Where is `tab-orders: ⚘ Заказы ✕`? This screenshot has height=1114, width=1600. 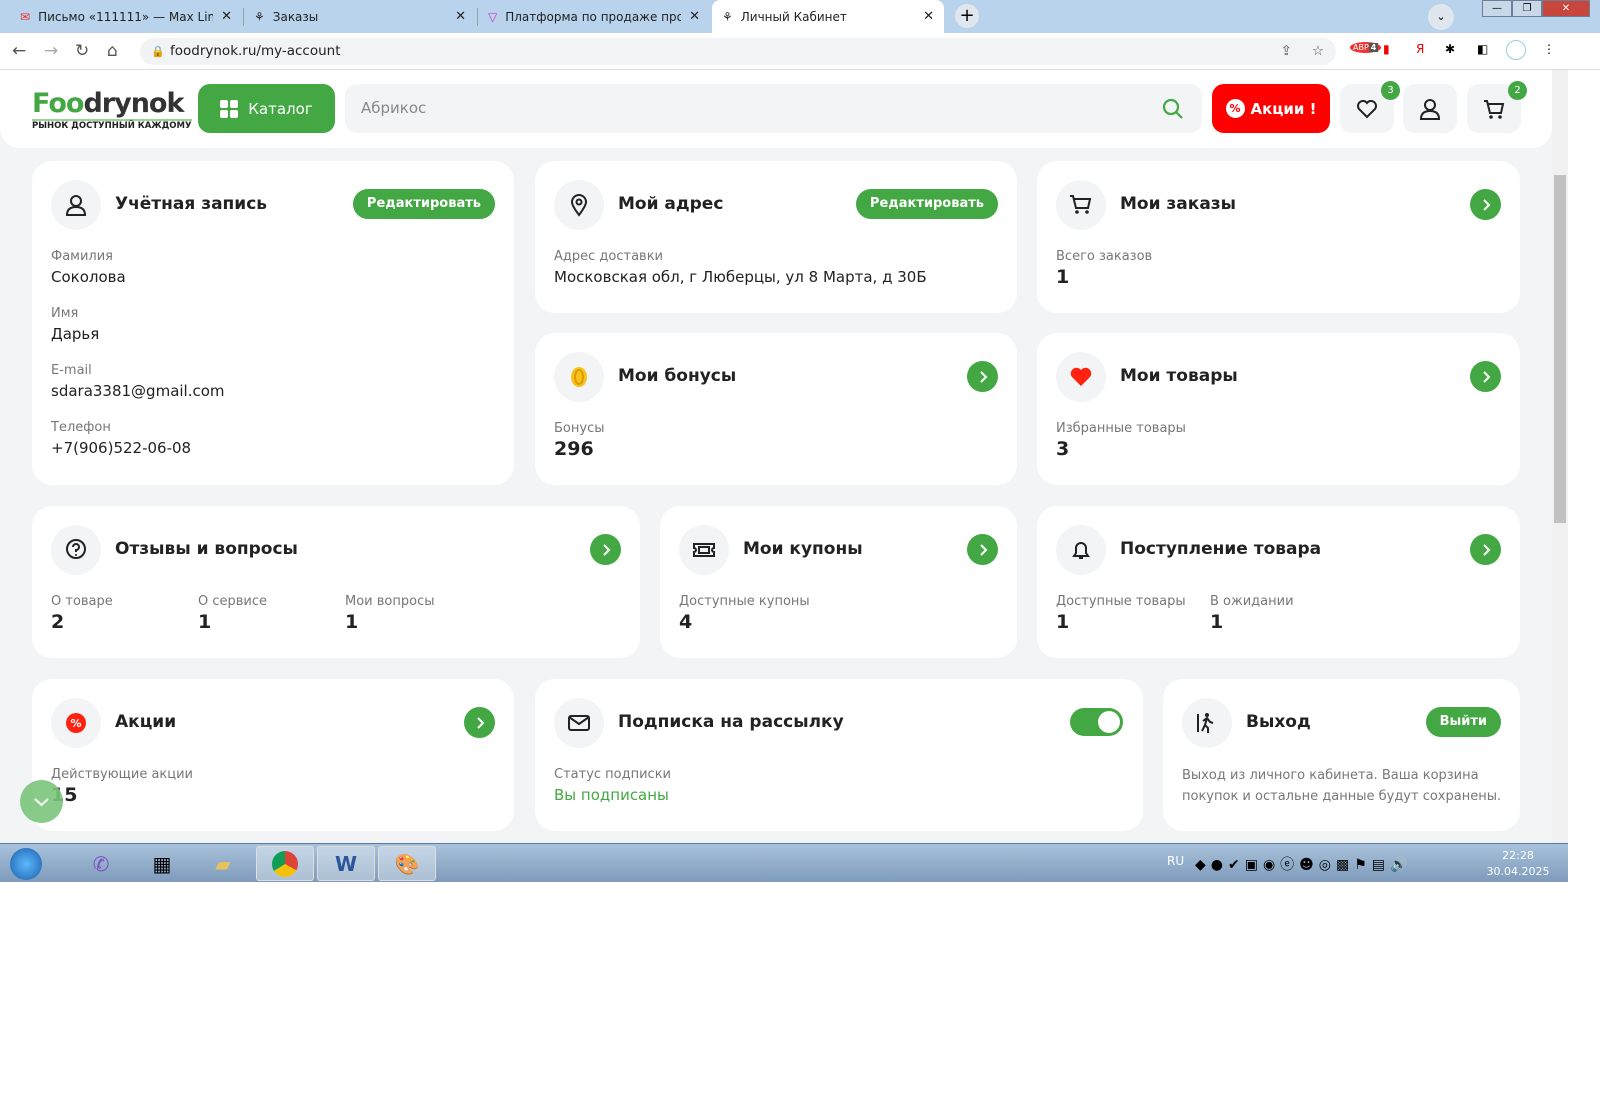
tab-orders: ⚘ Заказы ✕ is located at coordinates (360, 16).